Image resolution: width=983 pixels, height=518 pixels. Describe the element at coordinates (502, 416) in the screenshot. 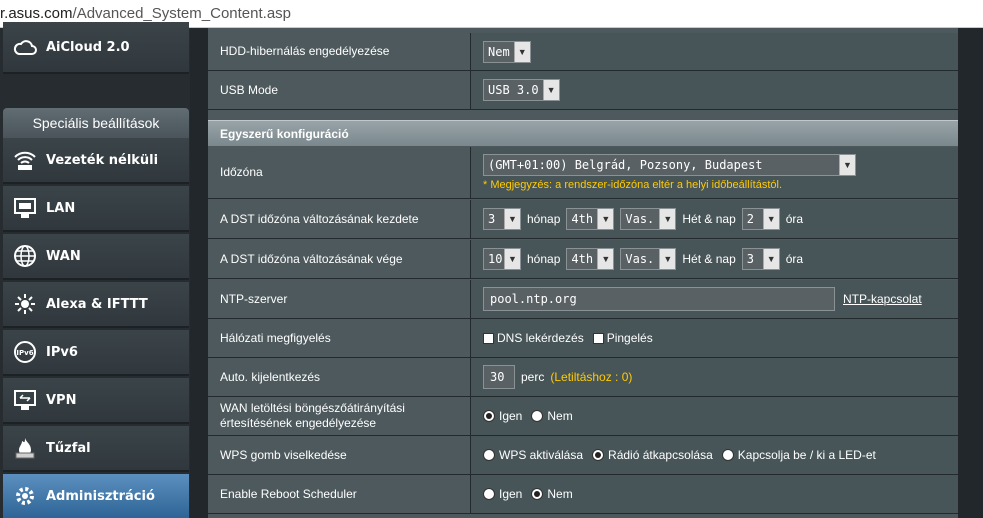

I see `wan-redirect-yes: Igen` at that location.